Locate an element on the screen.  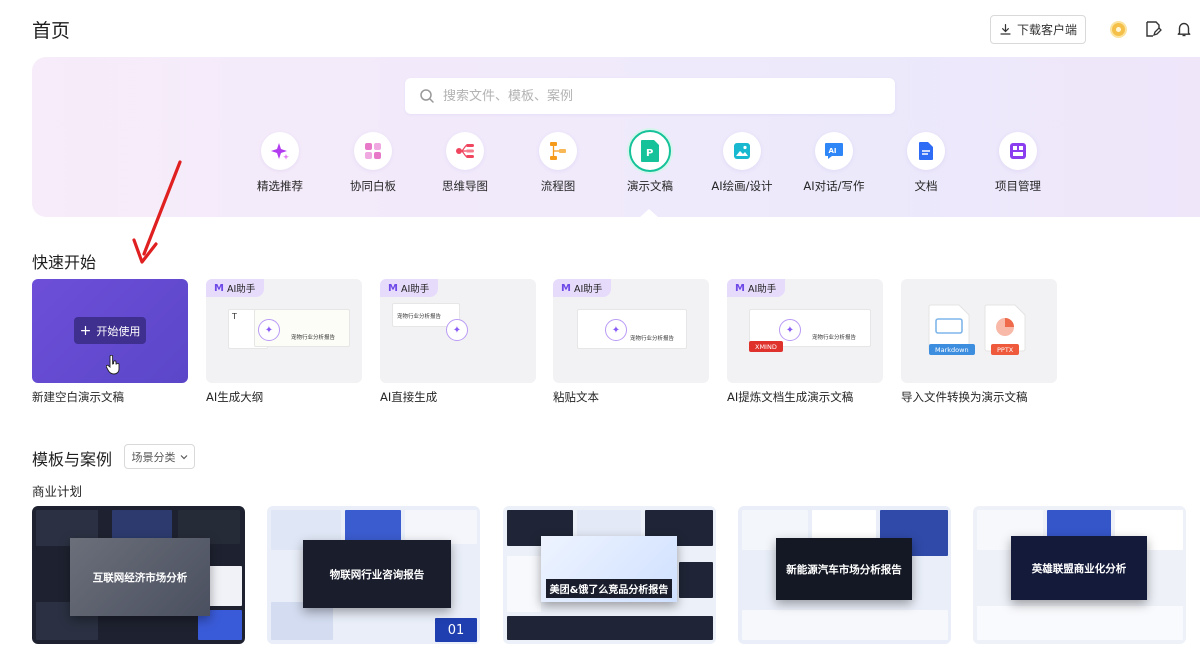
template-card: 英雄联盟商业化分析 is located at coordinates (1079, 575).